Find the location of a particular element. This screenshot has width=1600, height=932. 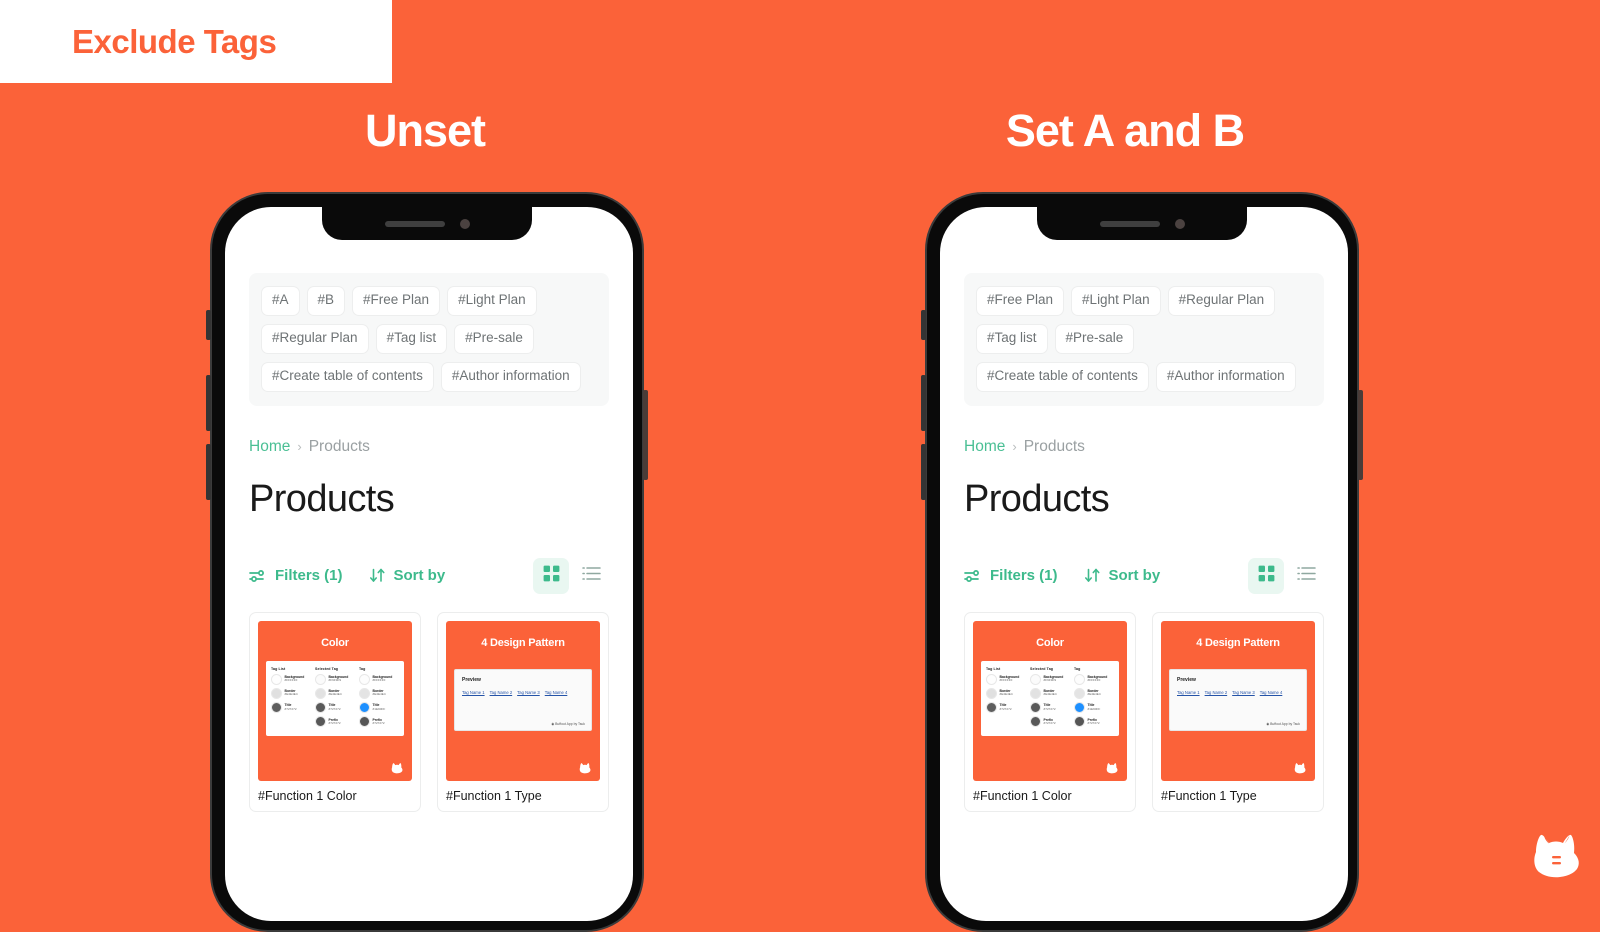

tag-chip: #B is located at coordinates (326, 301).